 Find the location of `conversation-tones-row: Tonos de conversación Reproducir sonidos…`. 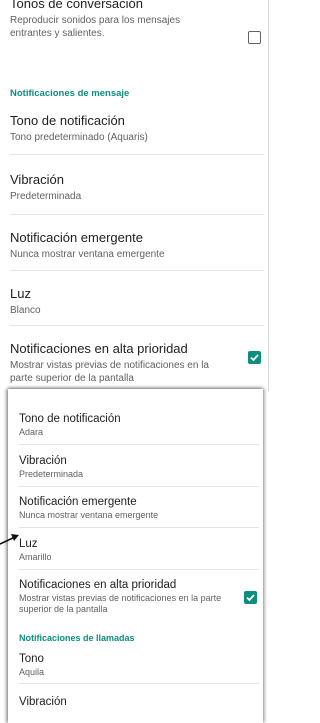

conversation-tones-row: Tonos de conversación Reproducir sonidos… is located at coordinates (134, 20).